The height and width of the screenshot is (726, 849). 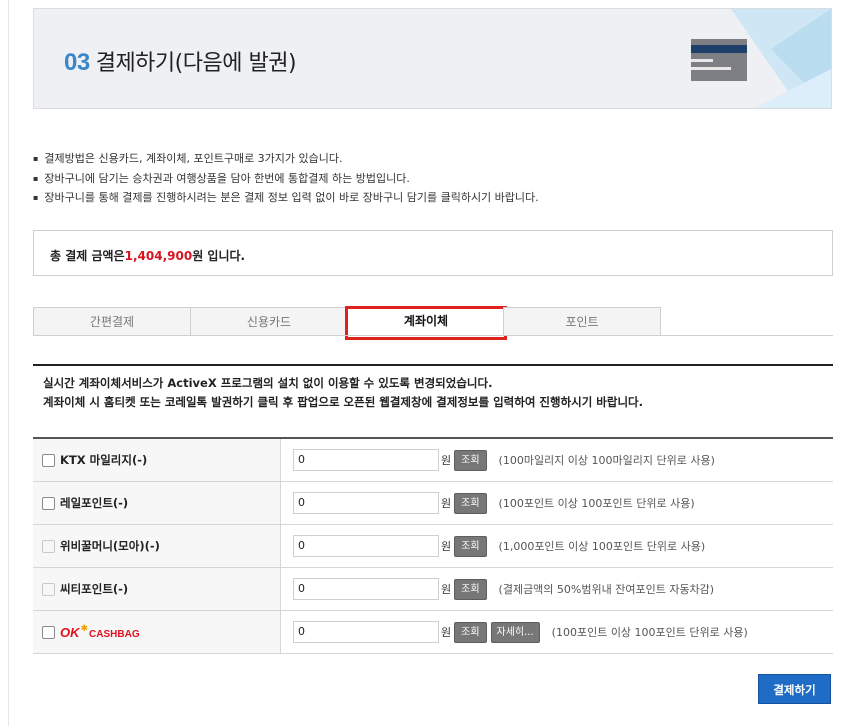 What do you see at coordinates (366, 503) in the screenshot?
I see `rail-point-input: 0` at bounding box center [366, 503].